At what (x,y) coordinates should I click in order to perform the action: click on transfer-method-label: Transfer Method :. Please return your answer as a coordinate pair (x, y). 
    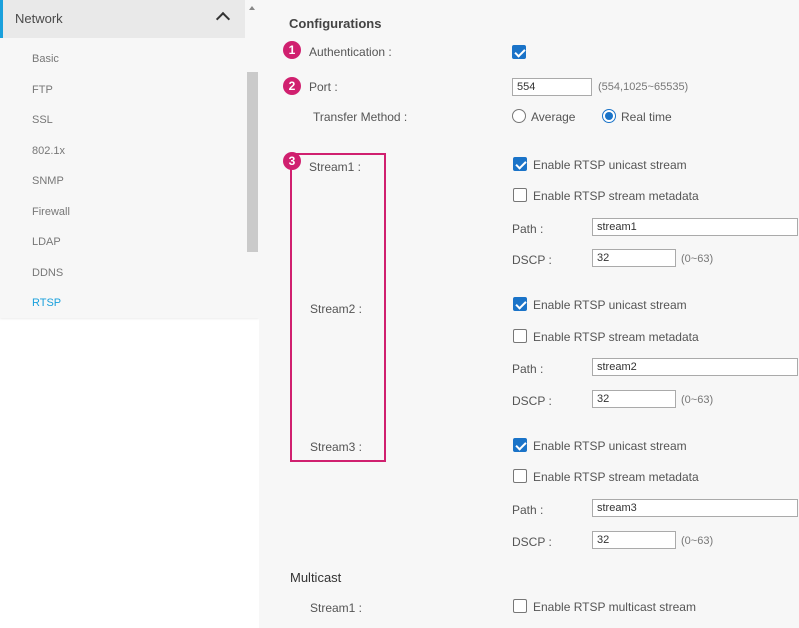
    Looking at the image, I should click on (360, 117).